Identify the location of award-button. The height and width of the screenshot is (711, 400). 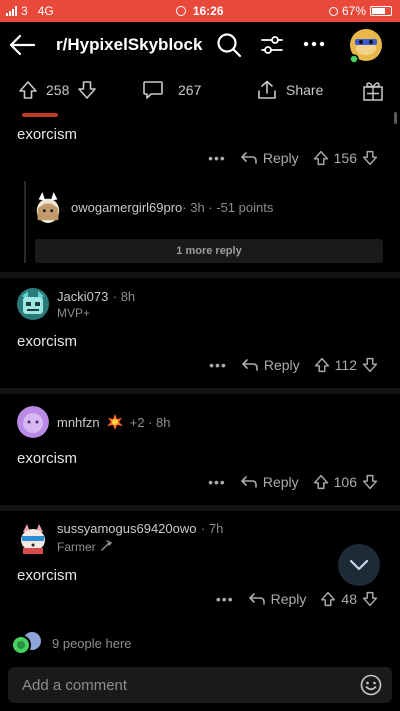
(373, 91).